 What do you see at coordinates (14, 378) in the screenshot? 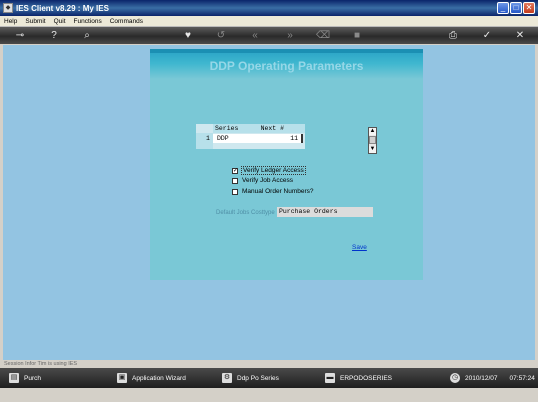
I see `document-icon: ▤` at bounding box center [14, 378].